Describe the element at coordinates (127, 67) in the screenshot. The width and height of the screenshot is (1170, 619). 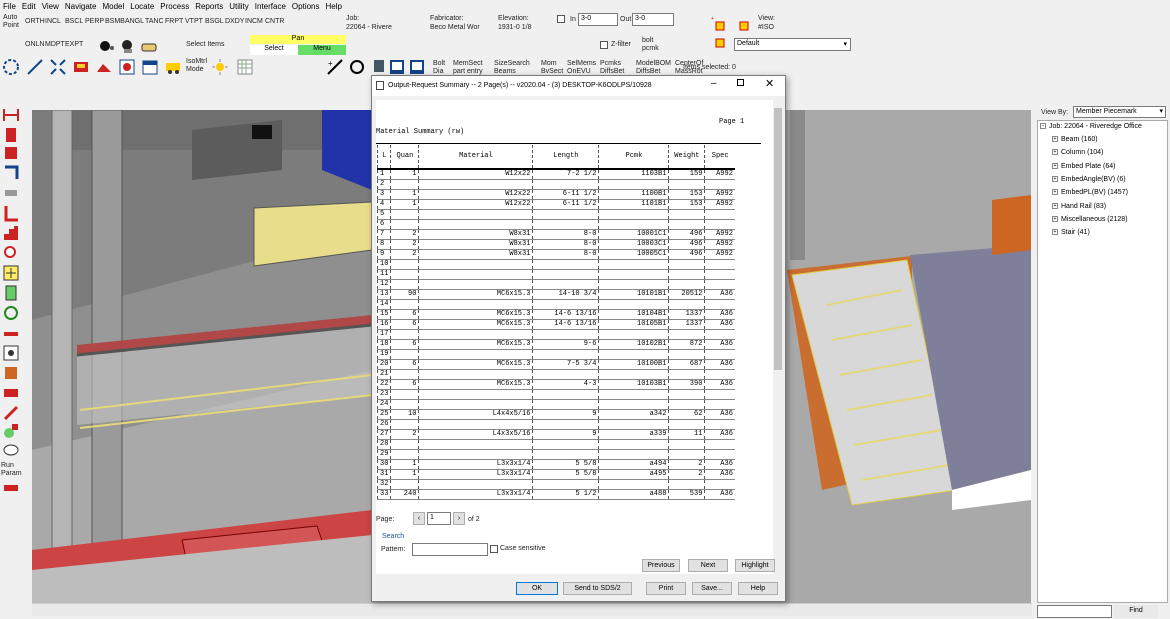
I see `gear-box-icon` at that location.